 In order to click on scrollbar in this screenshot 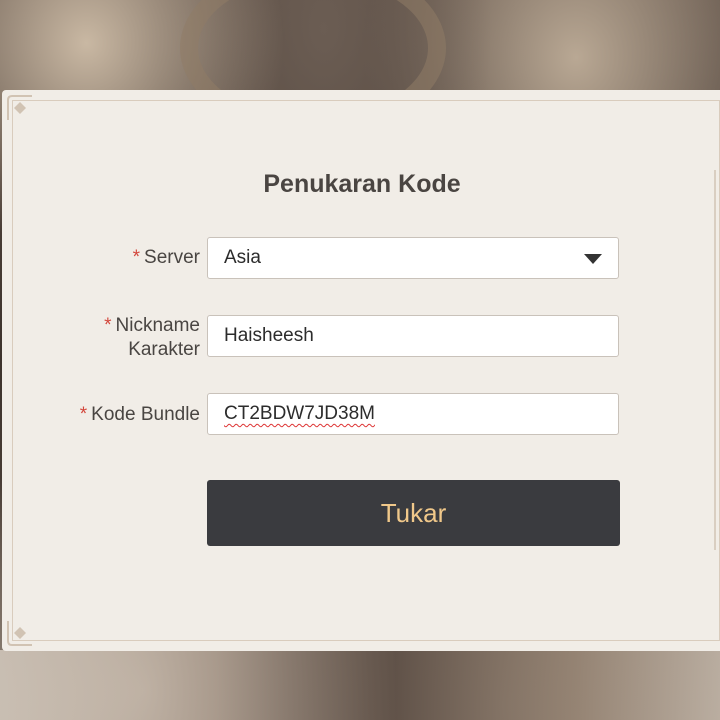, I will do `click(715, 360)`.